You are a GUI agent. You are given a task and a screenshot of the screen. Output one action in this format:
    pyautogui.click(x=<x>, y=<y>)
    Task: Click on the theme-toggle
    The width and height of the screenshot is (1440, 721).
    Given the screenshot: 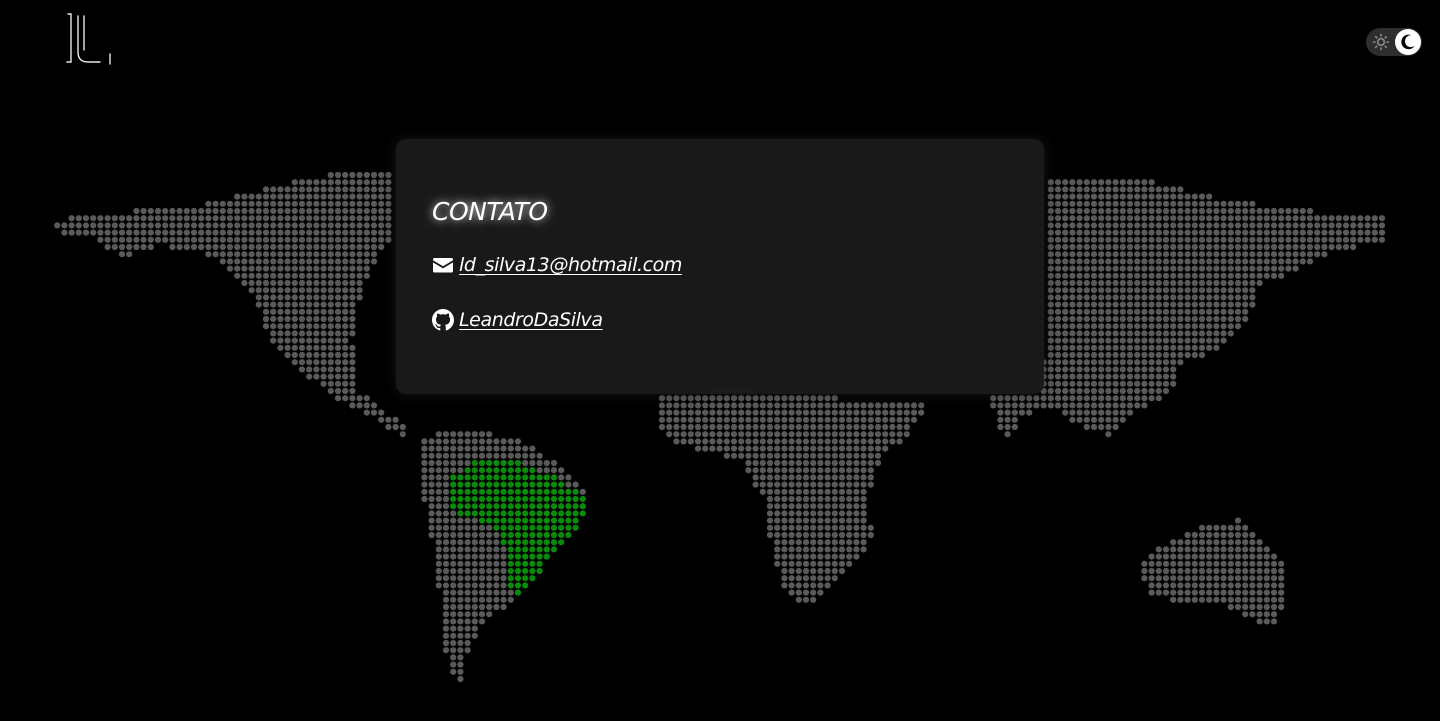 What is the action you would take?
    pyautogui.click(x=1394, y=42)
    